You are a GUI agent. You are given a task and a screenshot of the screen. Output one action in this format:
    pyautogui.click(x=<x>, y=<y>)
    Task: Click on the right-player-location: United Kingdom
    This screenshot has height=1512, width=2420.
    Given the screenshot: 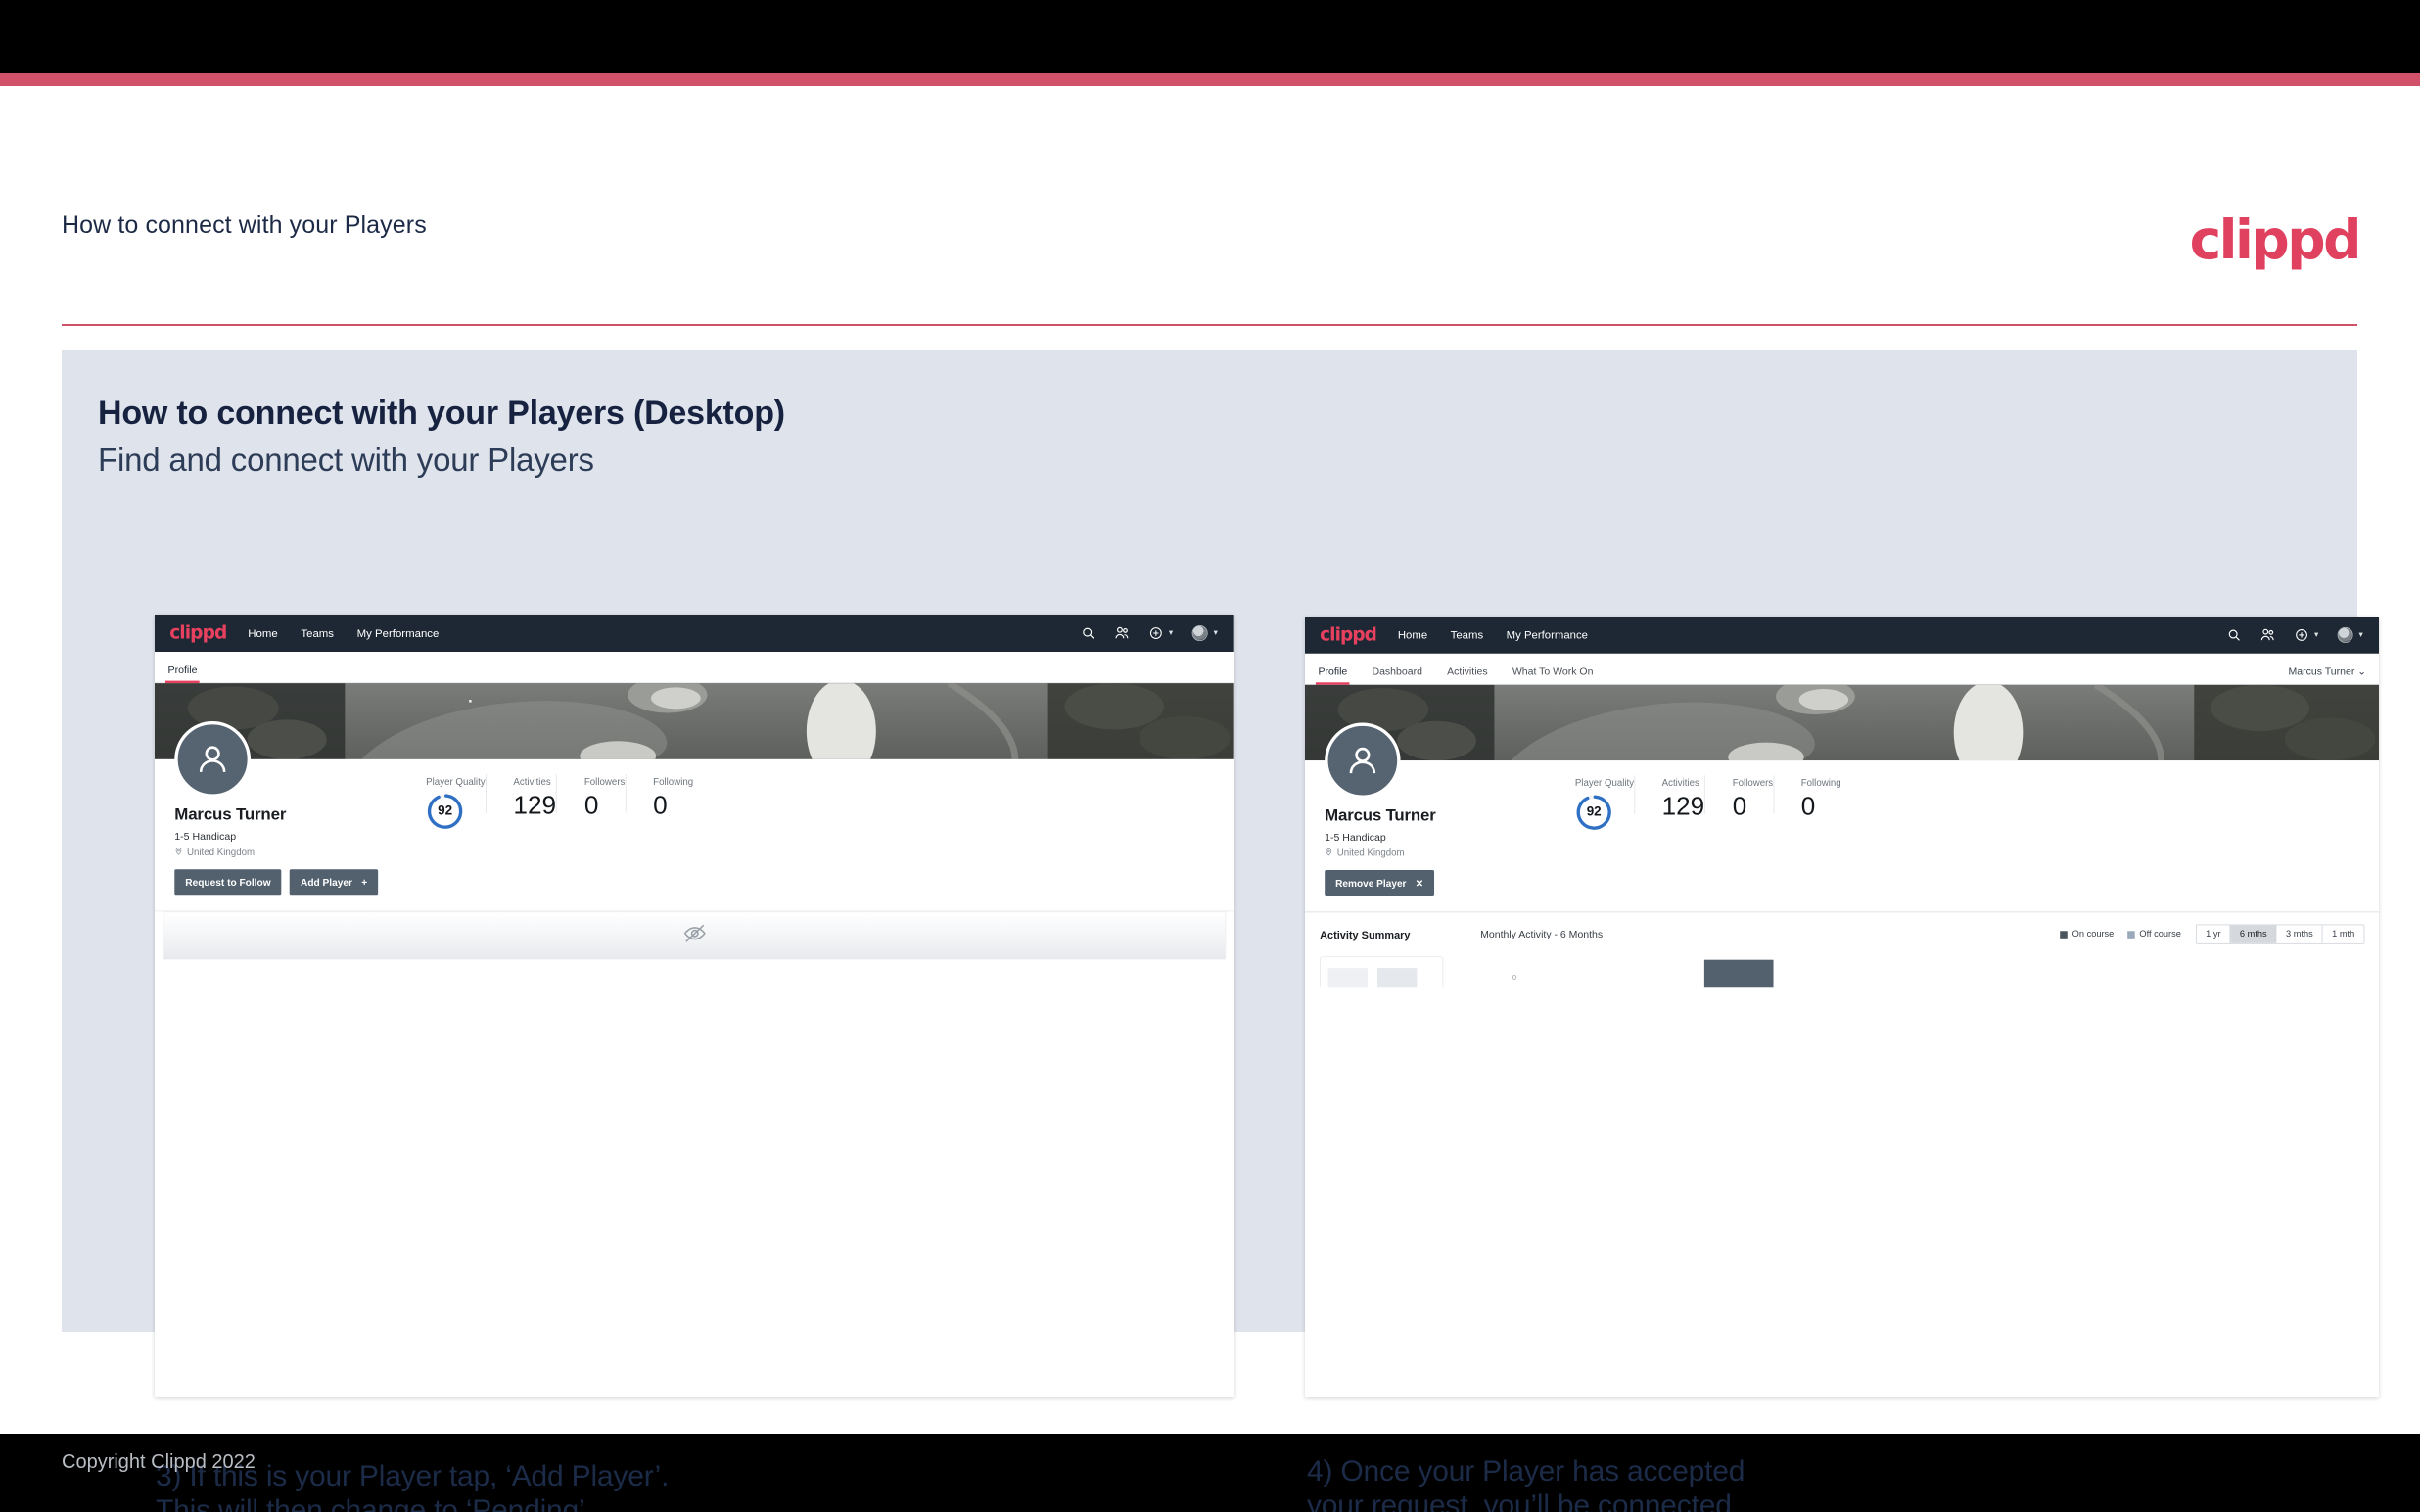 What is the action you would take?
    pyautogui.click(x=1438, y=853)
    